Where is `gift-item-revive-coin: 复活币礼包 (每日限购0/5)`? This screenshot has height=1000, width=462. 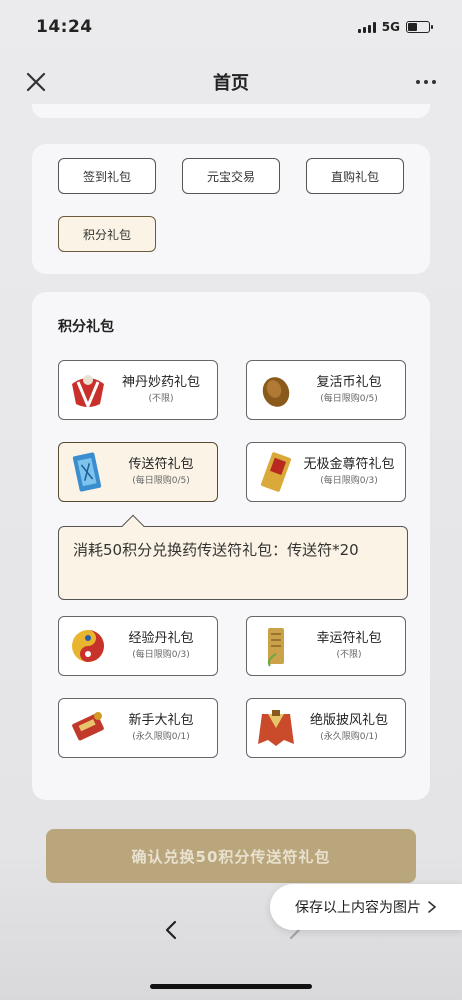
gift-item-revive-coin: 复活币礼包 (每日限购0/5) is located at coordinates (326, 390).